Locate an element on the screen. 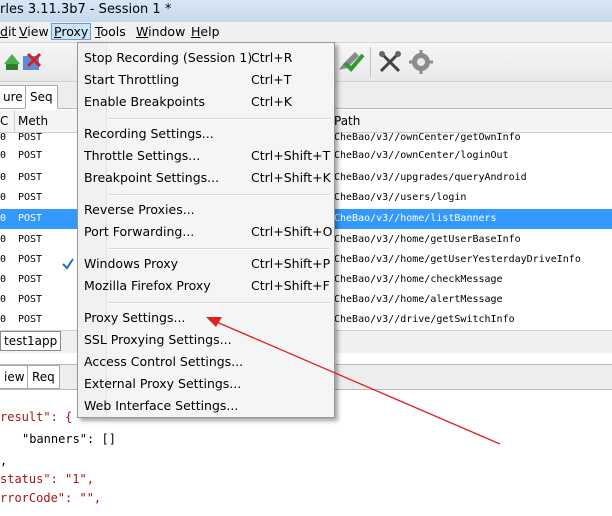 The image size is (612, 516). annotation-arrow is located at coordinates (353, 381).